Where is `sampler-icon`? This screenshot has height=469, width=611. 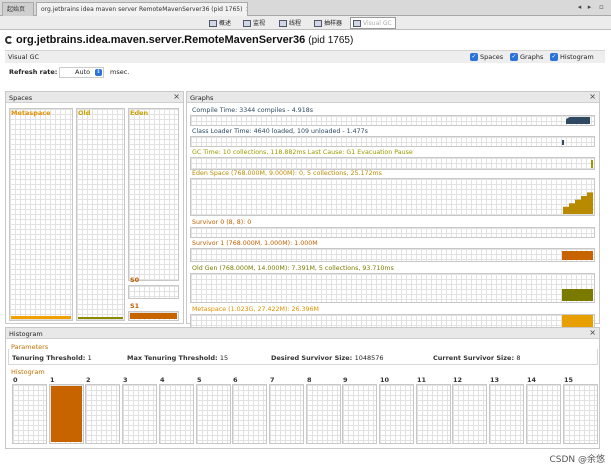
sampler-icon is located at coordinates (318, 23).